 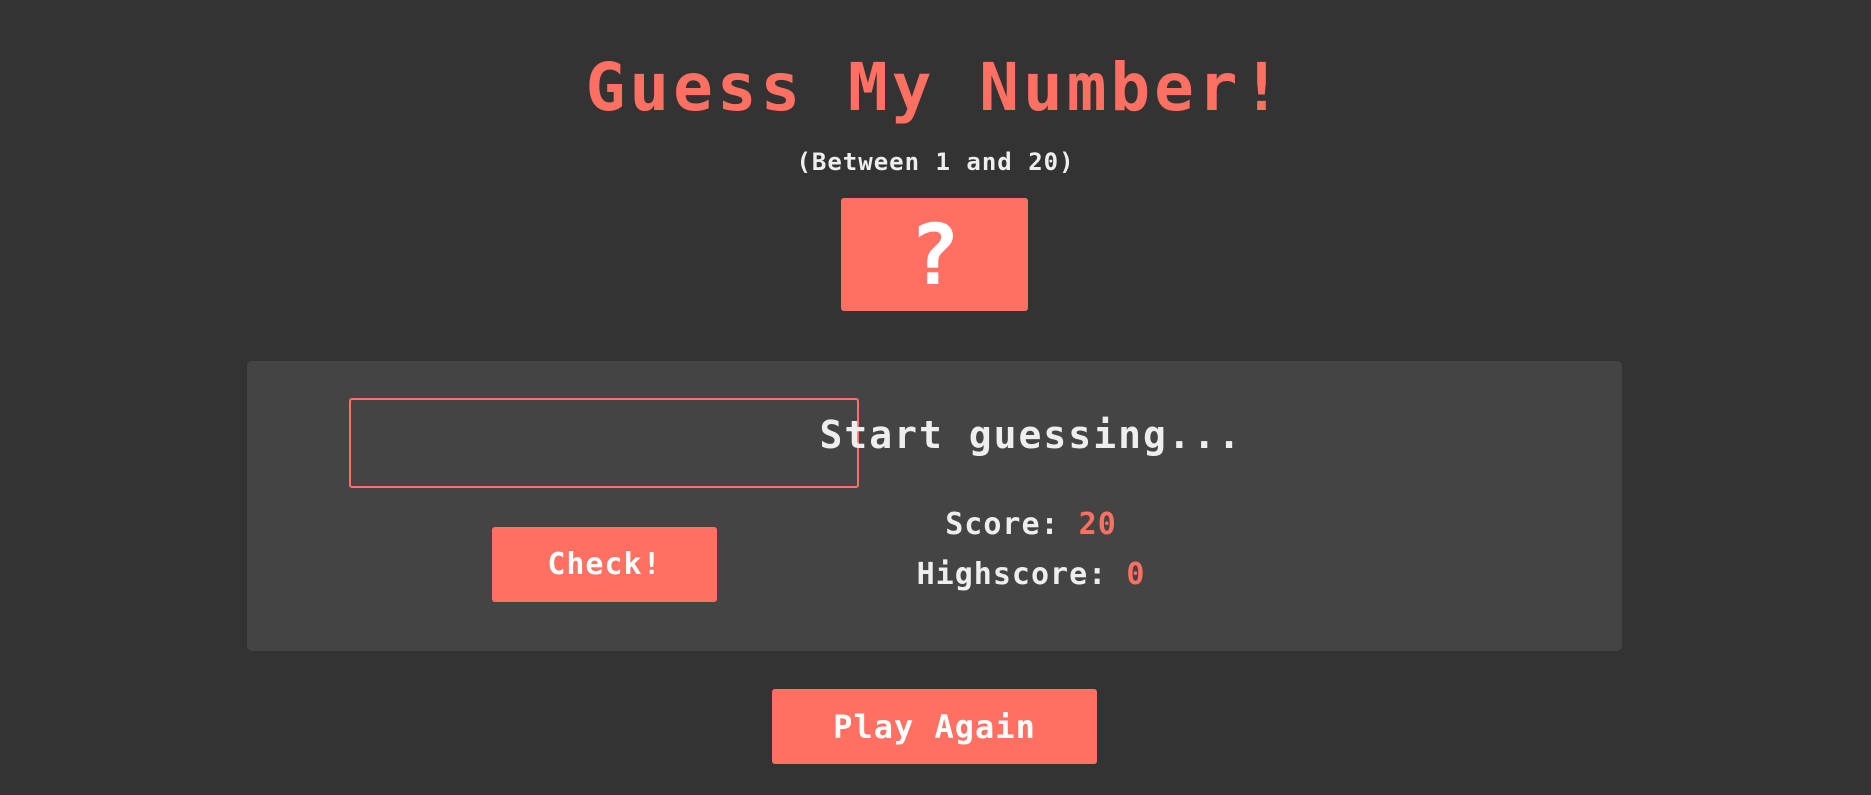 I want to click on score-label: Score:, so click(x=1002, y=524).